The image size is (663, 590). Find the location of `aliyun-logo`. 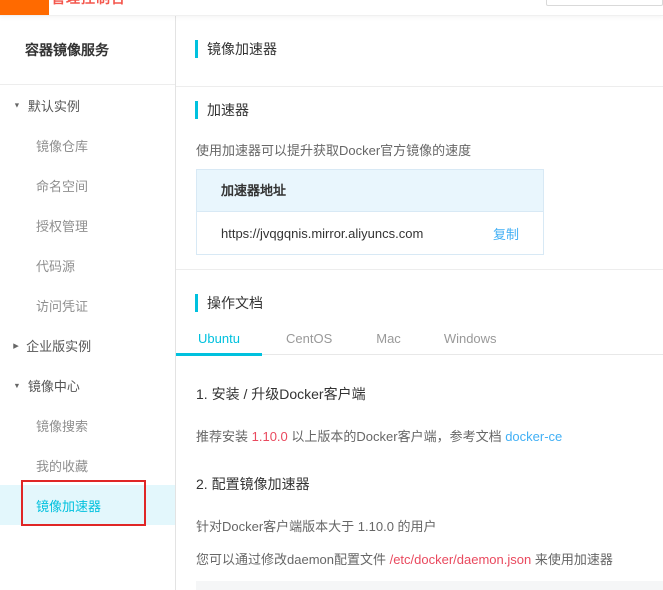

aliyun-logo is located at coordinates (24, 7).